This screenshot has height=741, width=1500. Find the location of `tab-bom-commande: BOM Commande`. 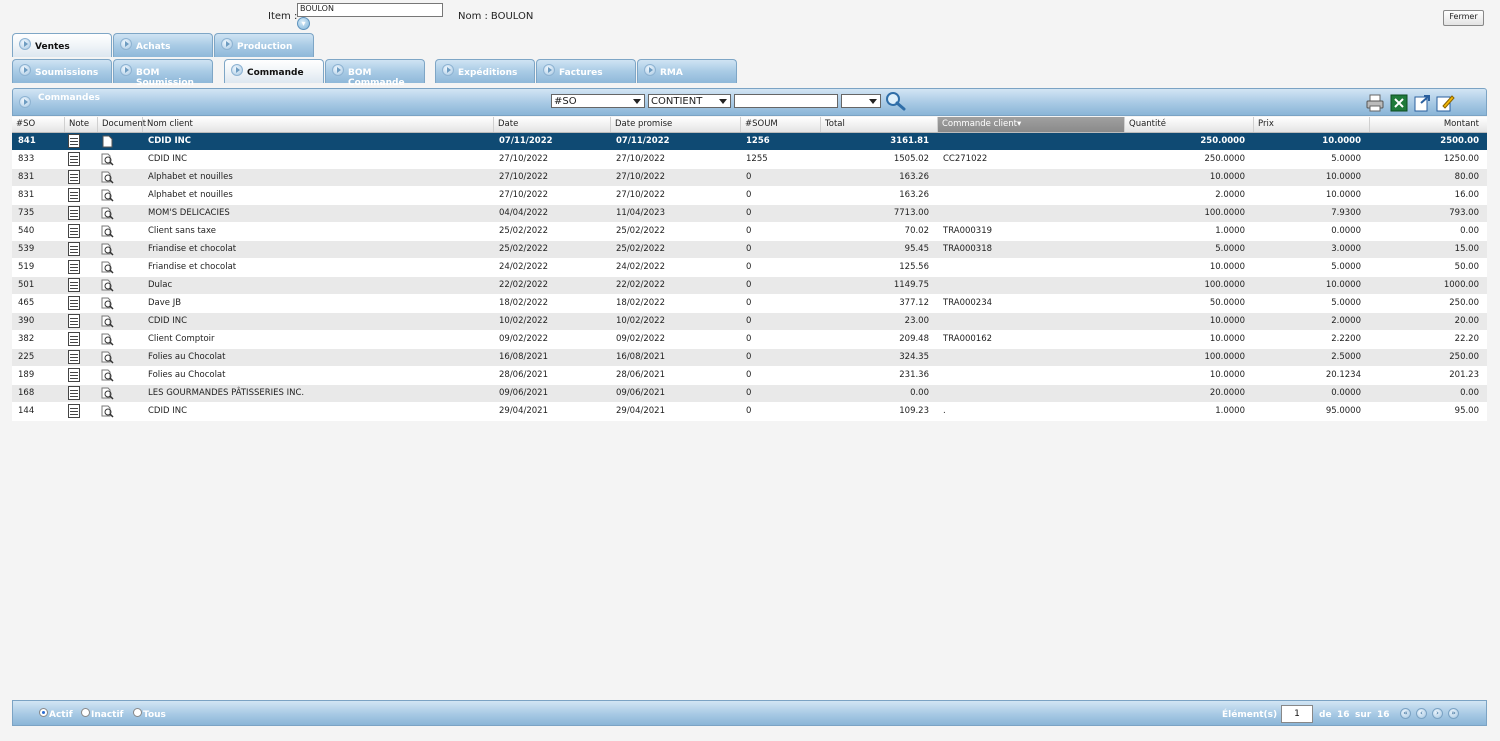

tab-bom-commande: BOM Commande is located at coordinates (375, 73).